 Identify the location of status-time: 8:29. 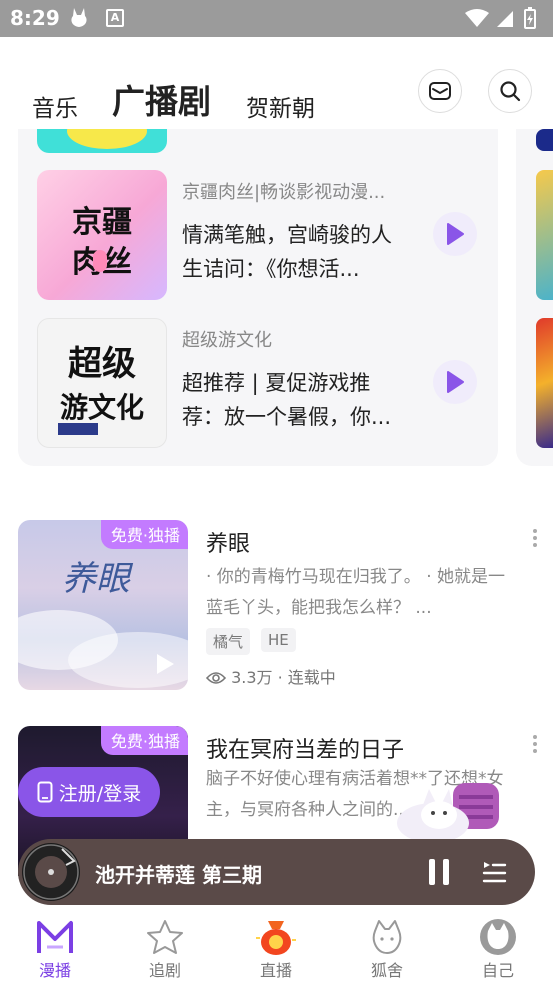
(35, 18).